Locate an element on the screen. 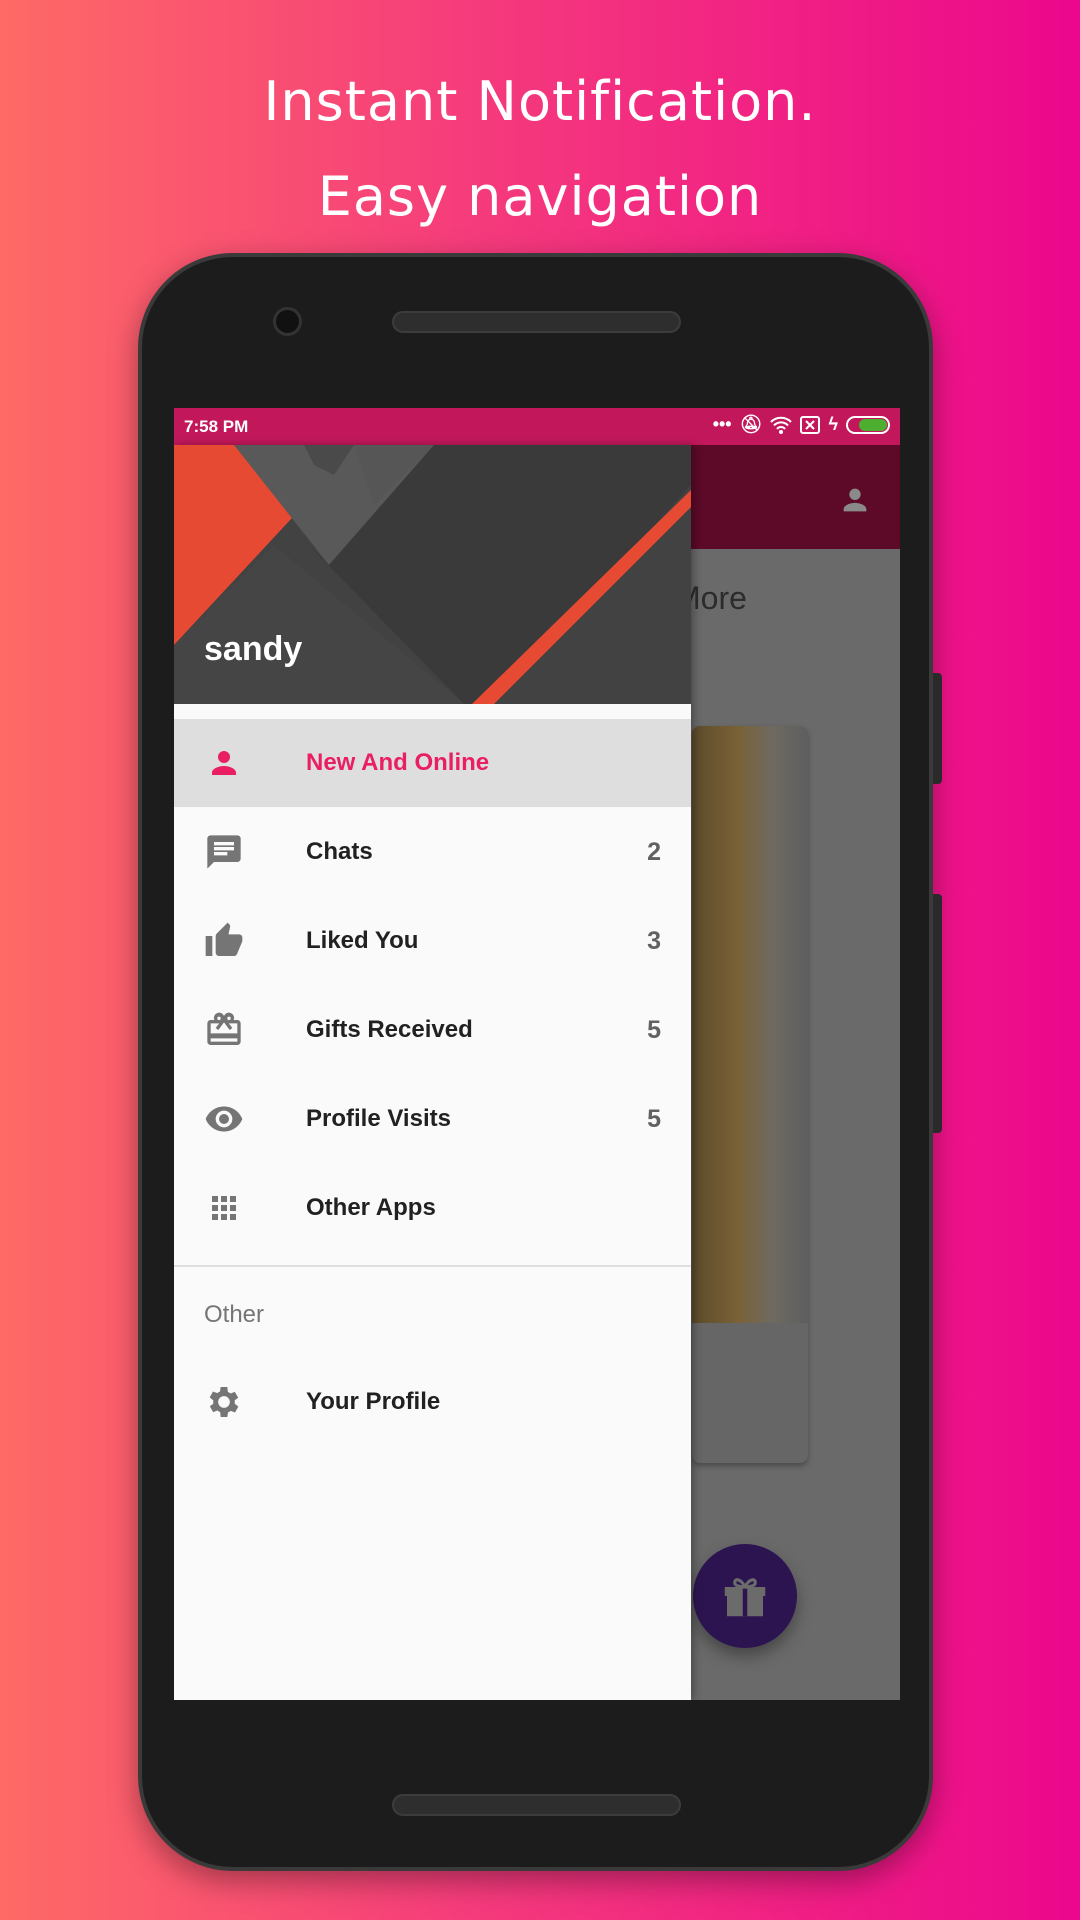  eye-icon is located at coordinates (224, 1119).